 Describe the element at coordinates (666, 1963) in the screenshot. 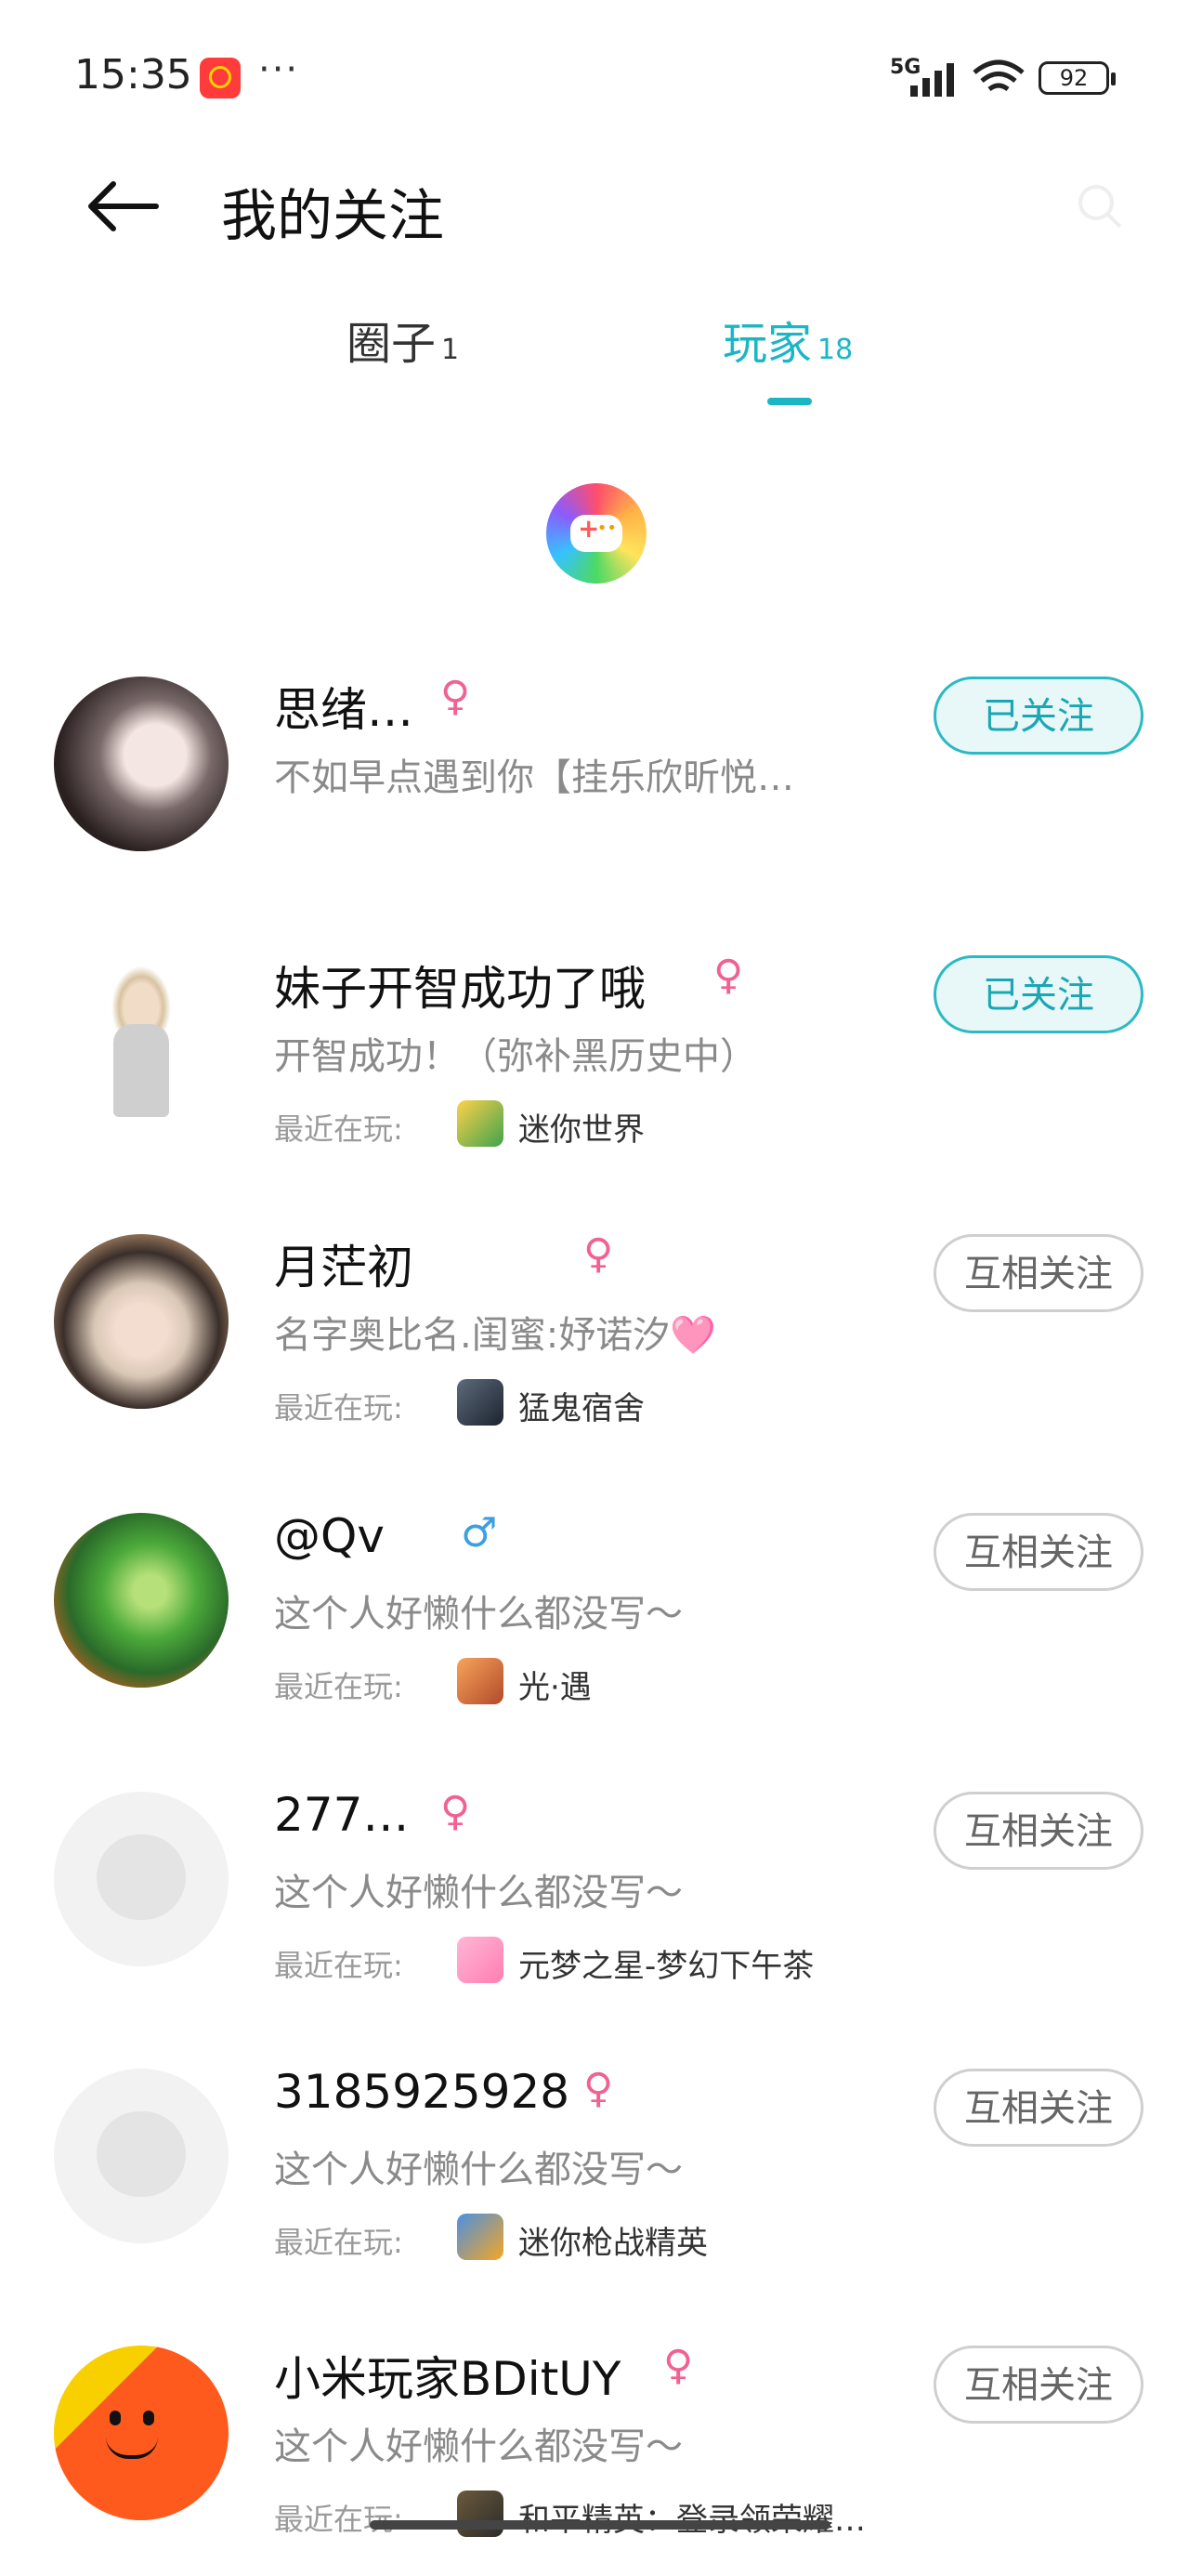

I see `recent-game-name: 元梦之星-梦幻下午茶` at that location.